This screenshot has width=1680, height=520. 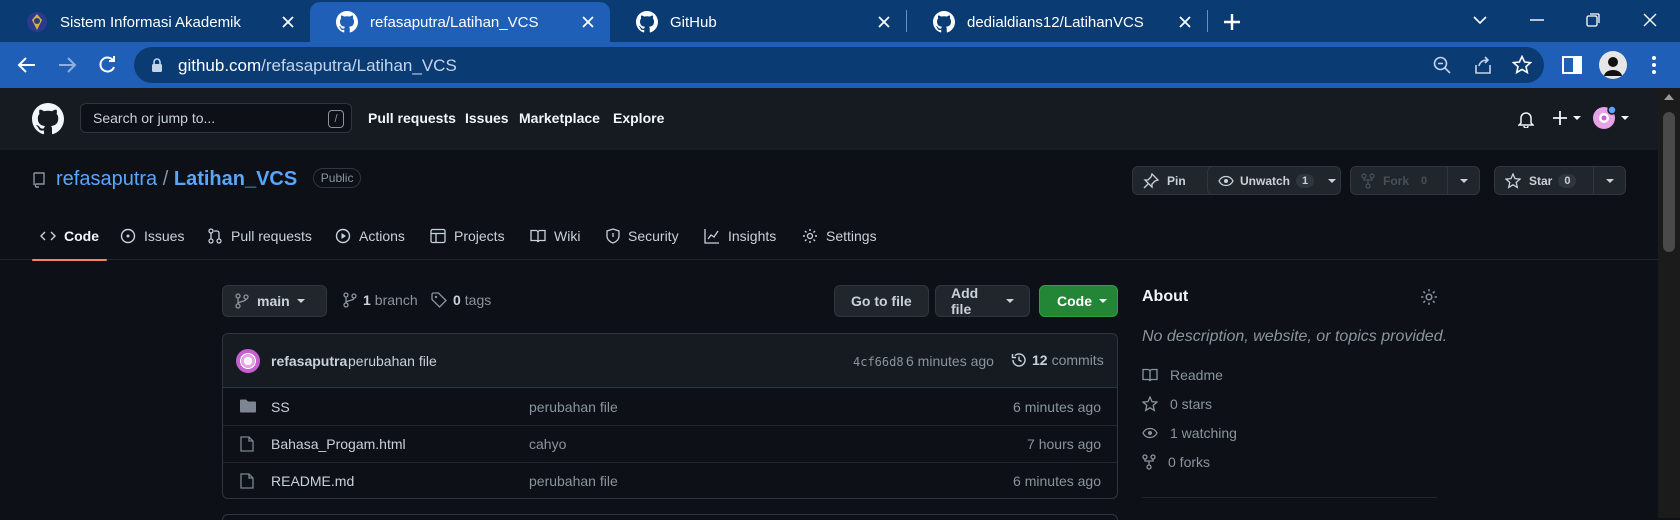 What do you see at coordinates (839, 235) in the screenshot?
I see `tab-settings: Settings` at bounding box center [839, 235].